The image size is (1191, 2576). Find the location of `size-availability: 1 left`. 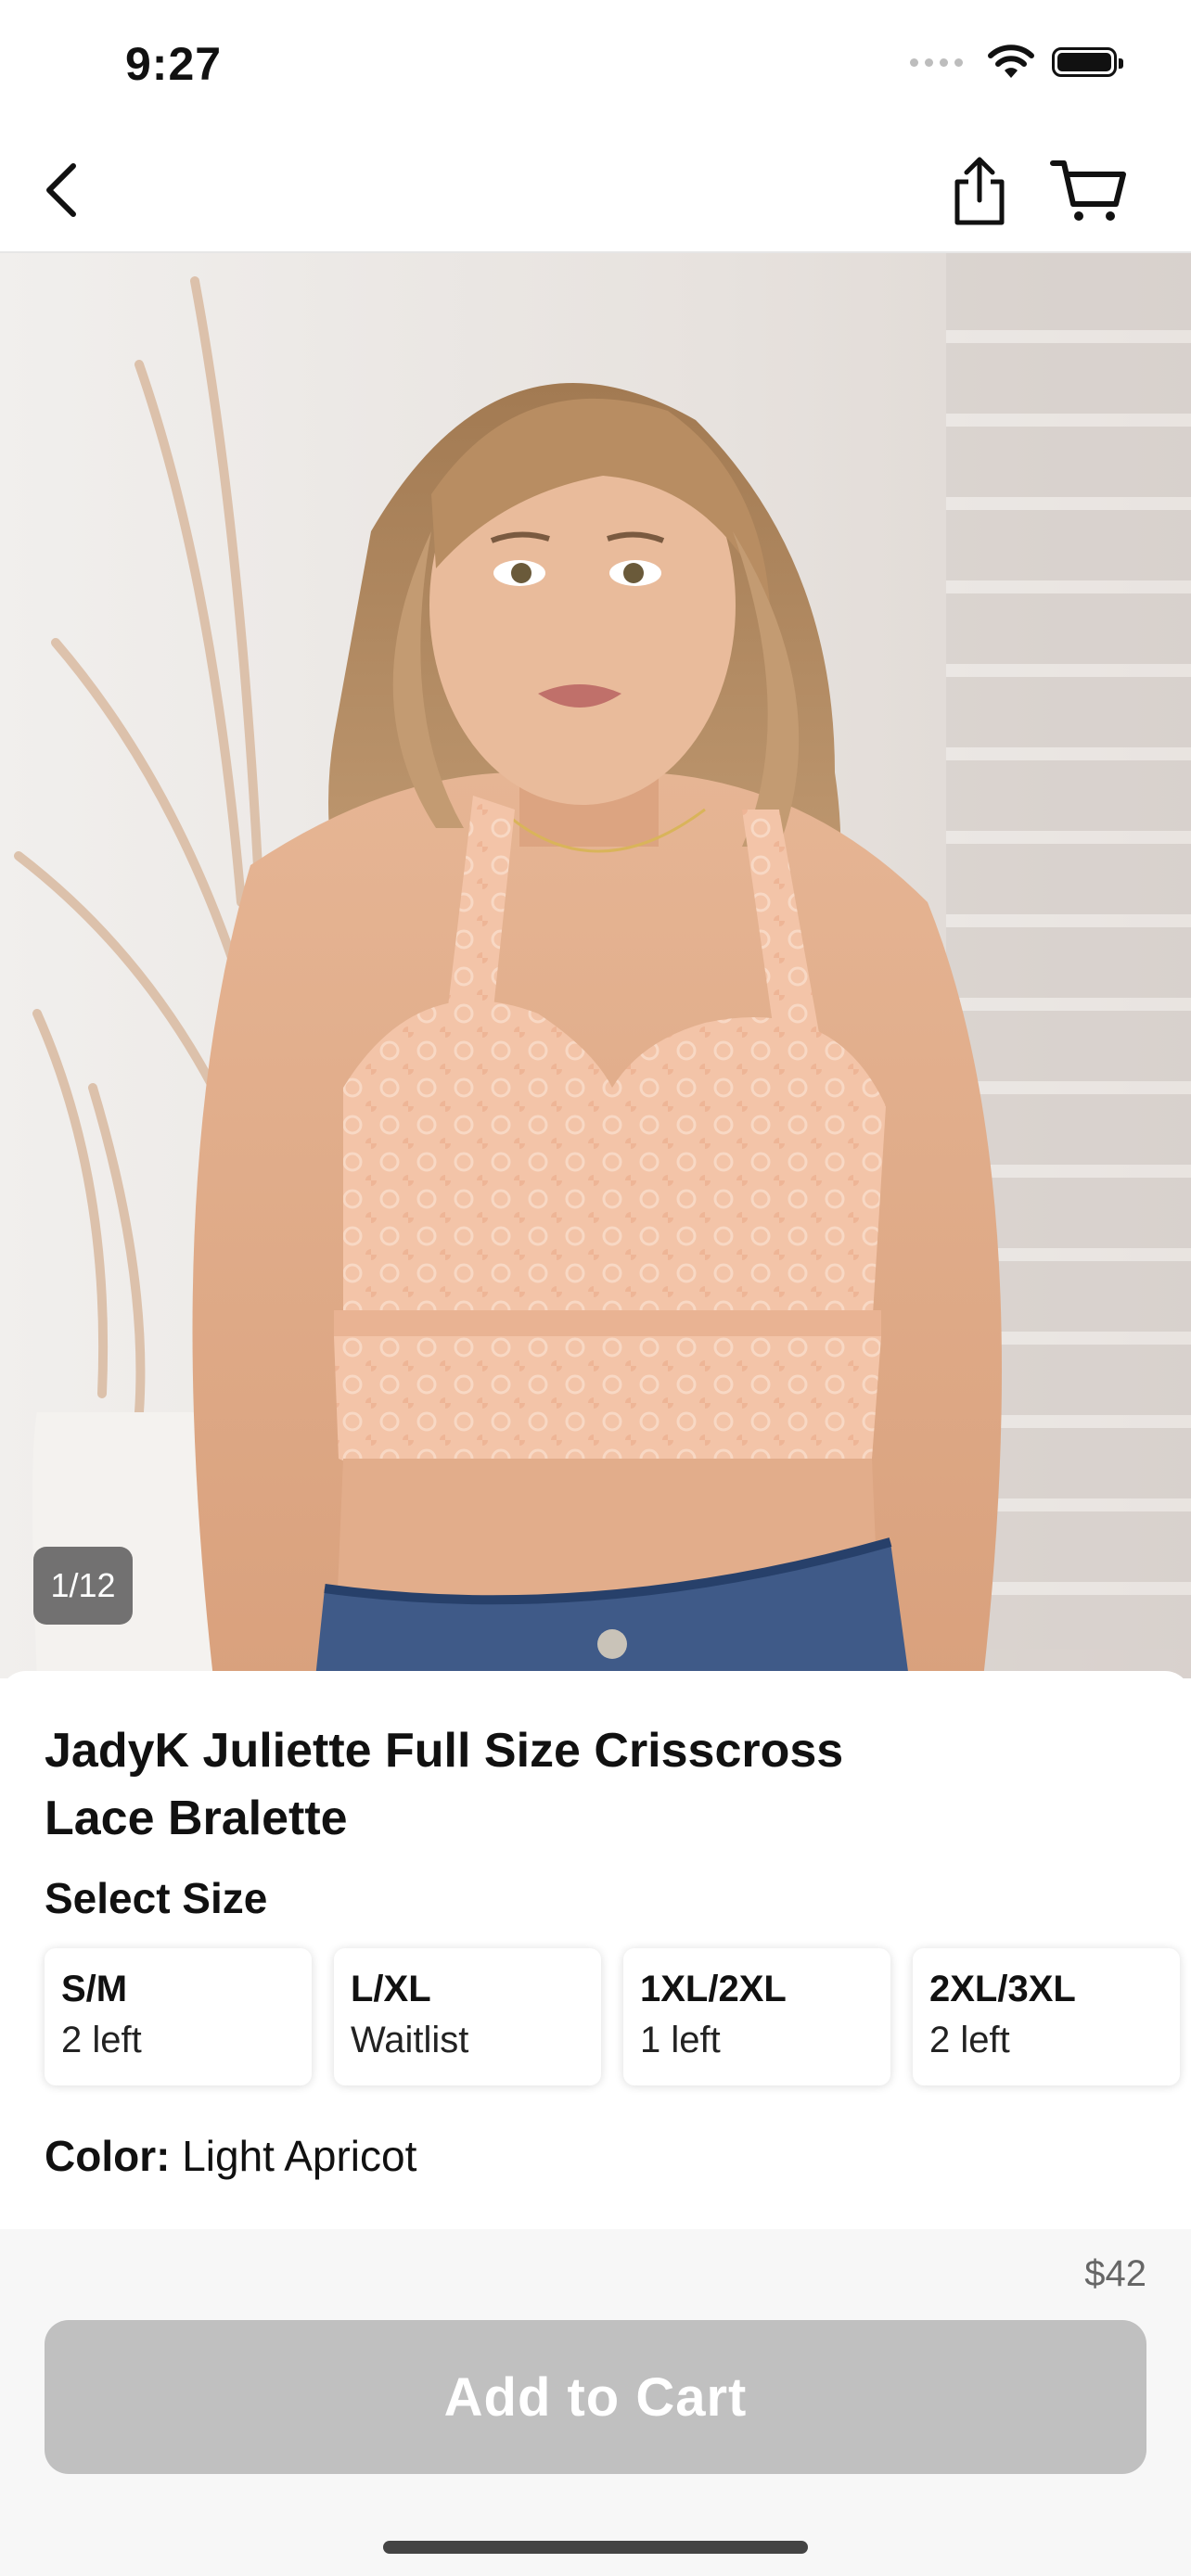

size-availability: 1 left is located at coordinates (680, 2040).